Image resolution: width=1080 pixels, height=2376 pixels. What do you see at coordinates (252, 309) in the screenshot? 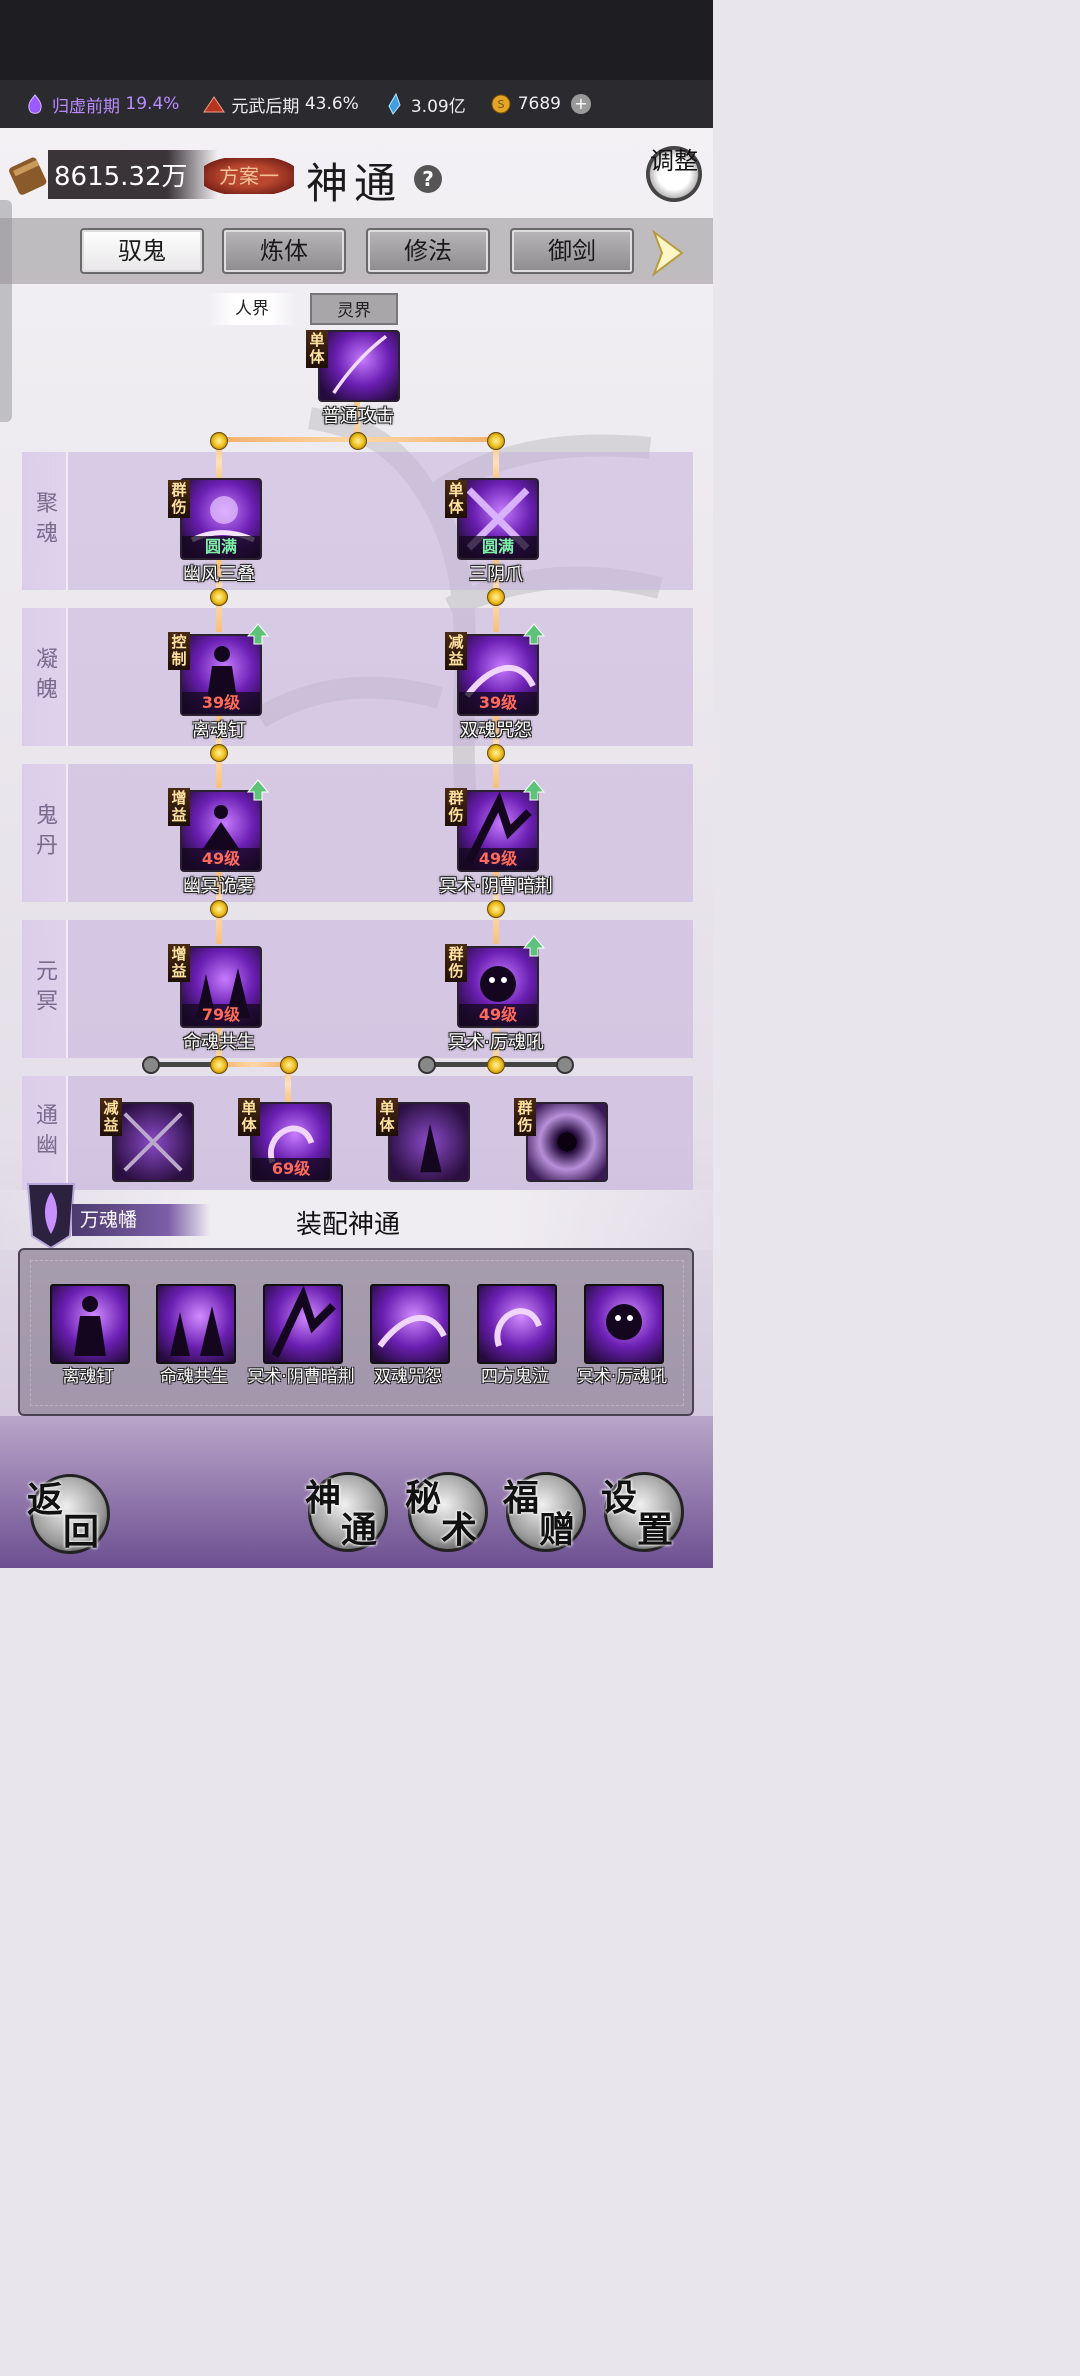
I see `realm-mortal-button: 人界` at bounding box center [252, 309].